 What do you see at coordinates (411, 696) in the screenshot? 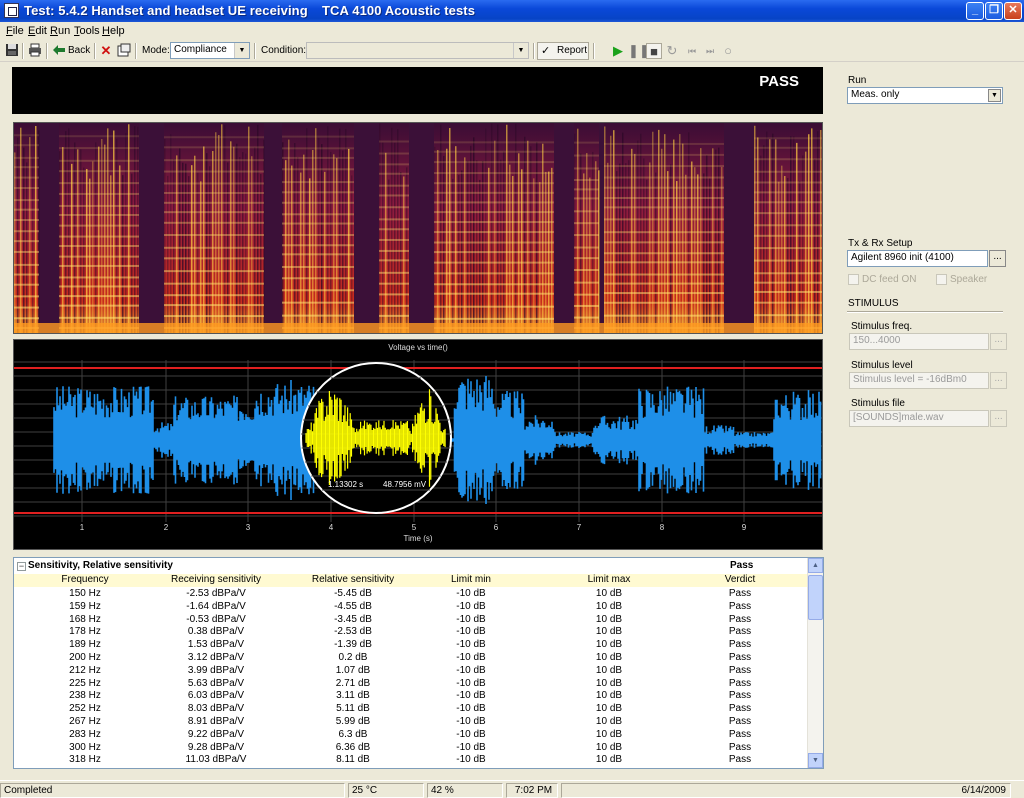
I see `table-row: 238 Hz 6.03 dBPa/V 3.11 dB -10 dB 10 dB Pass` at bounding box center [411, 696].